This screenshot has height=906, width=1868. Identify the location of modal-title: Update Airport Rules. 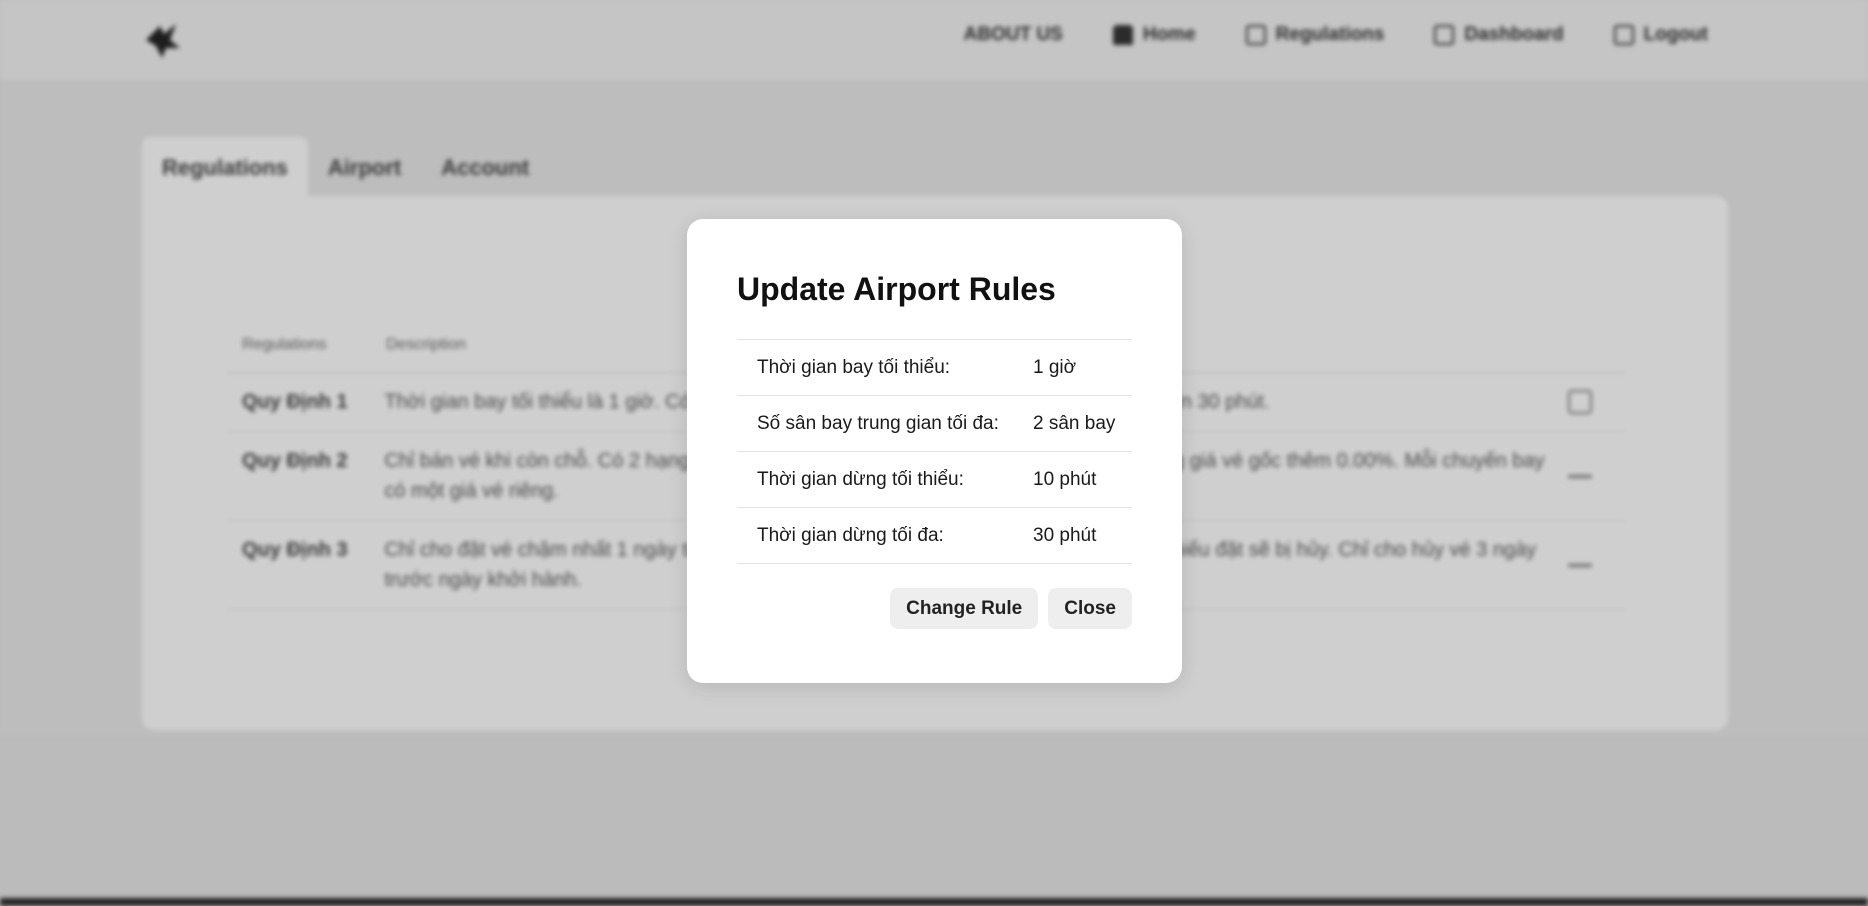
(896, 289).